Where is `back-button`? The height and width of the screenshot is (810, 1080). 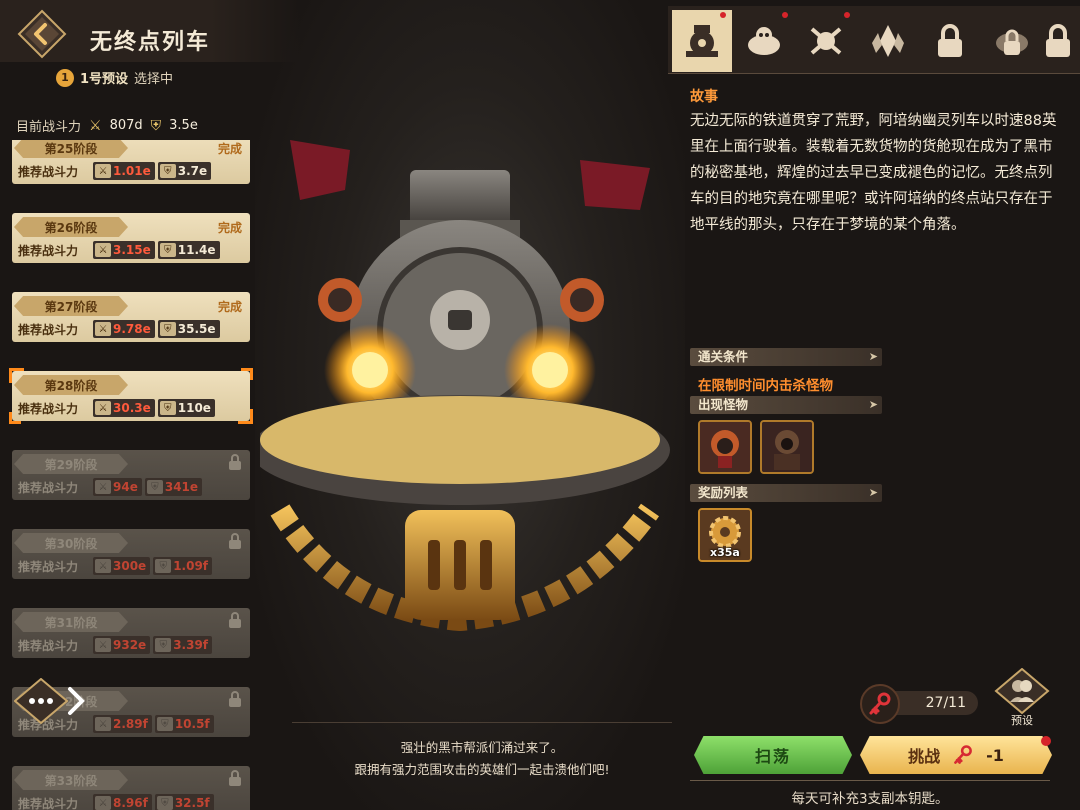 back-button is located at coordinates (42, 34).